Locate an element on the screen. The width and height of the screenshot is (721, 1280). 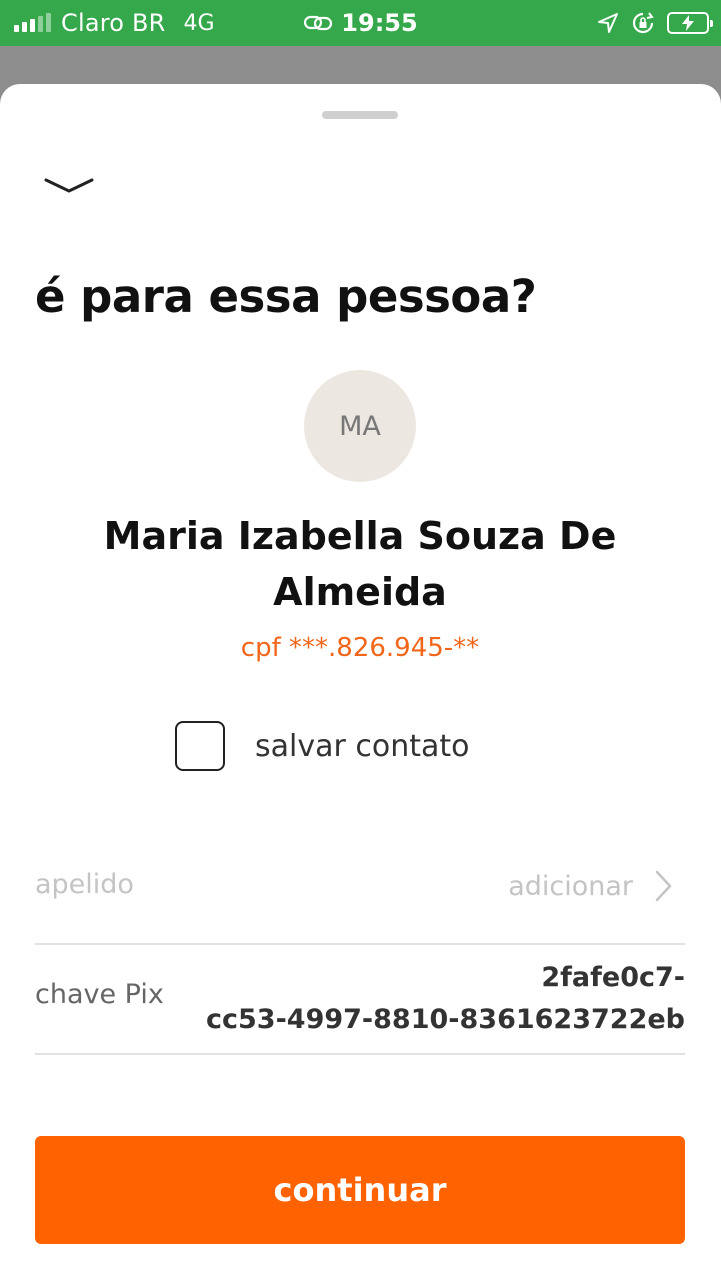
add-nickname-action: adicionar is located at coordinates (590, 886).